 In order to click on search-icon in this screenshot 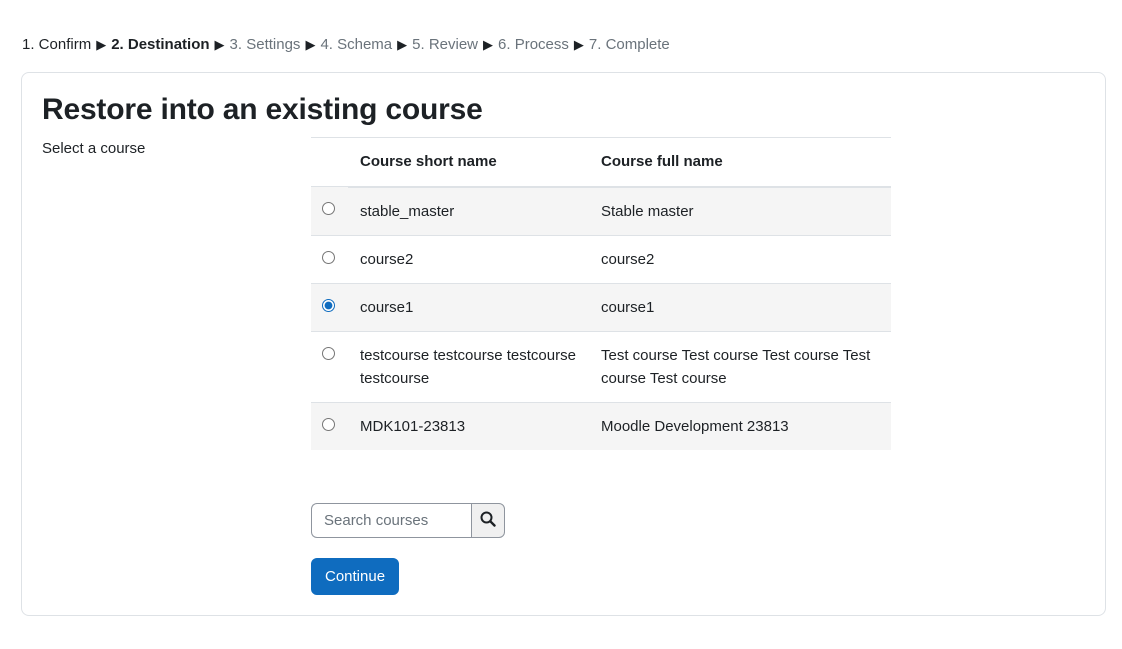, I will do `click(488, 520)`.